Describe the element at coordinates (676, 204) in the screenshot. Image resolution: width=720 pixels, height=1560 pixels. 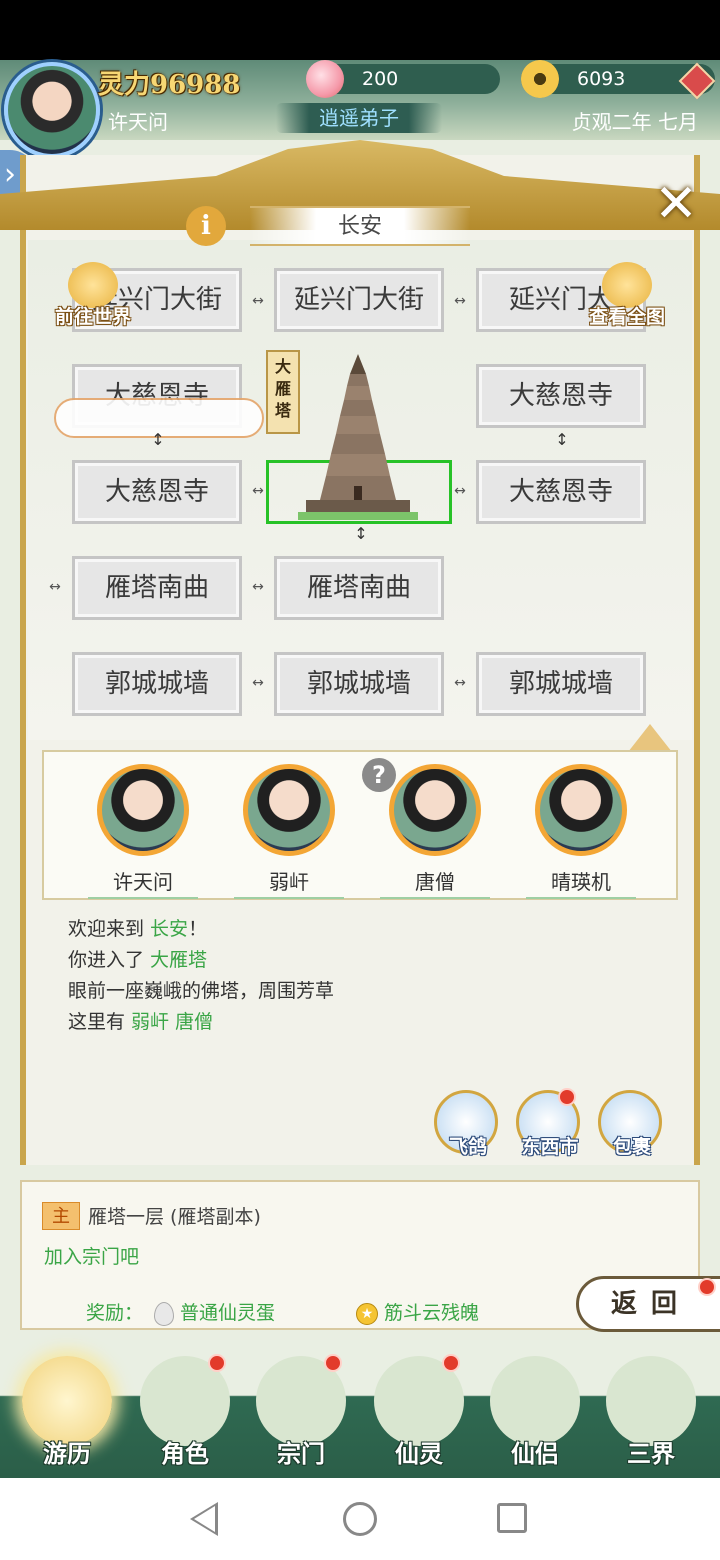
I see `close-icon: ✕` at that location.